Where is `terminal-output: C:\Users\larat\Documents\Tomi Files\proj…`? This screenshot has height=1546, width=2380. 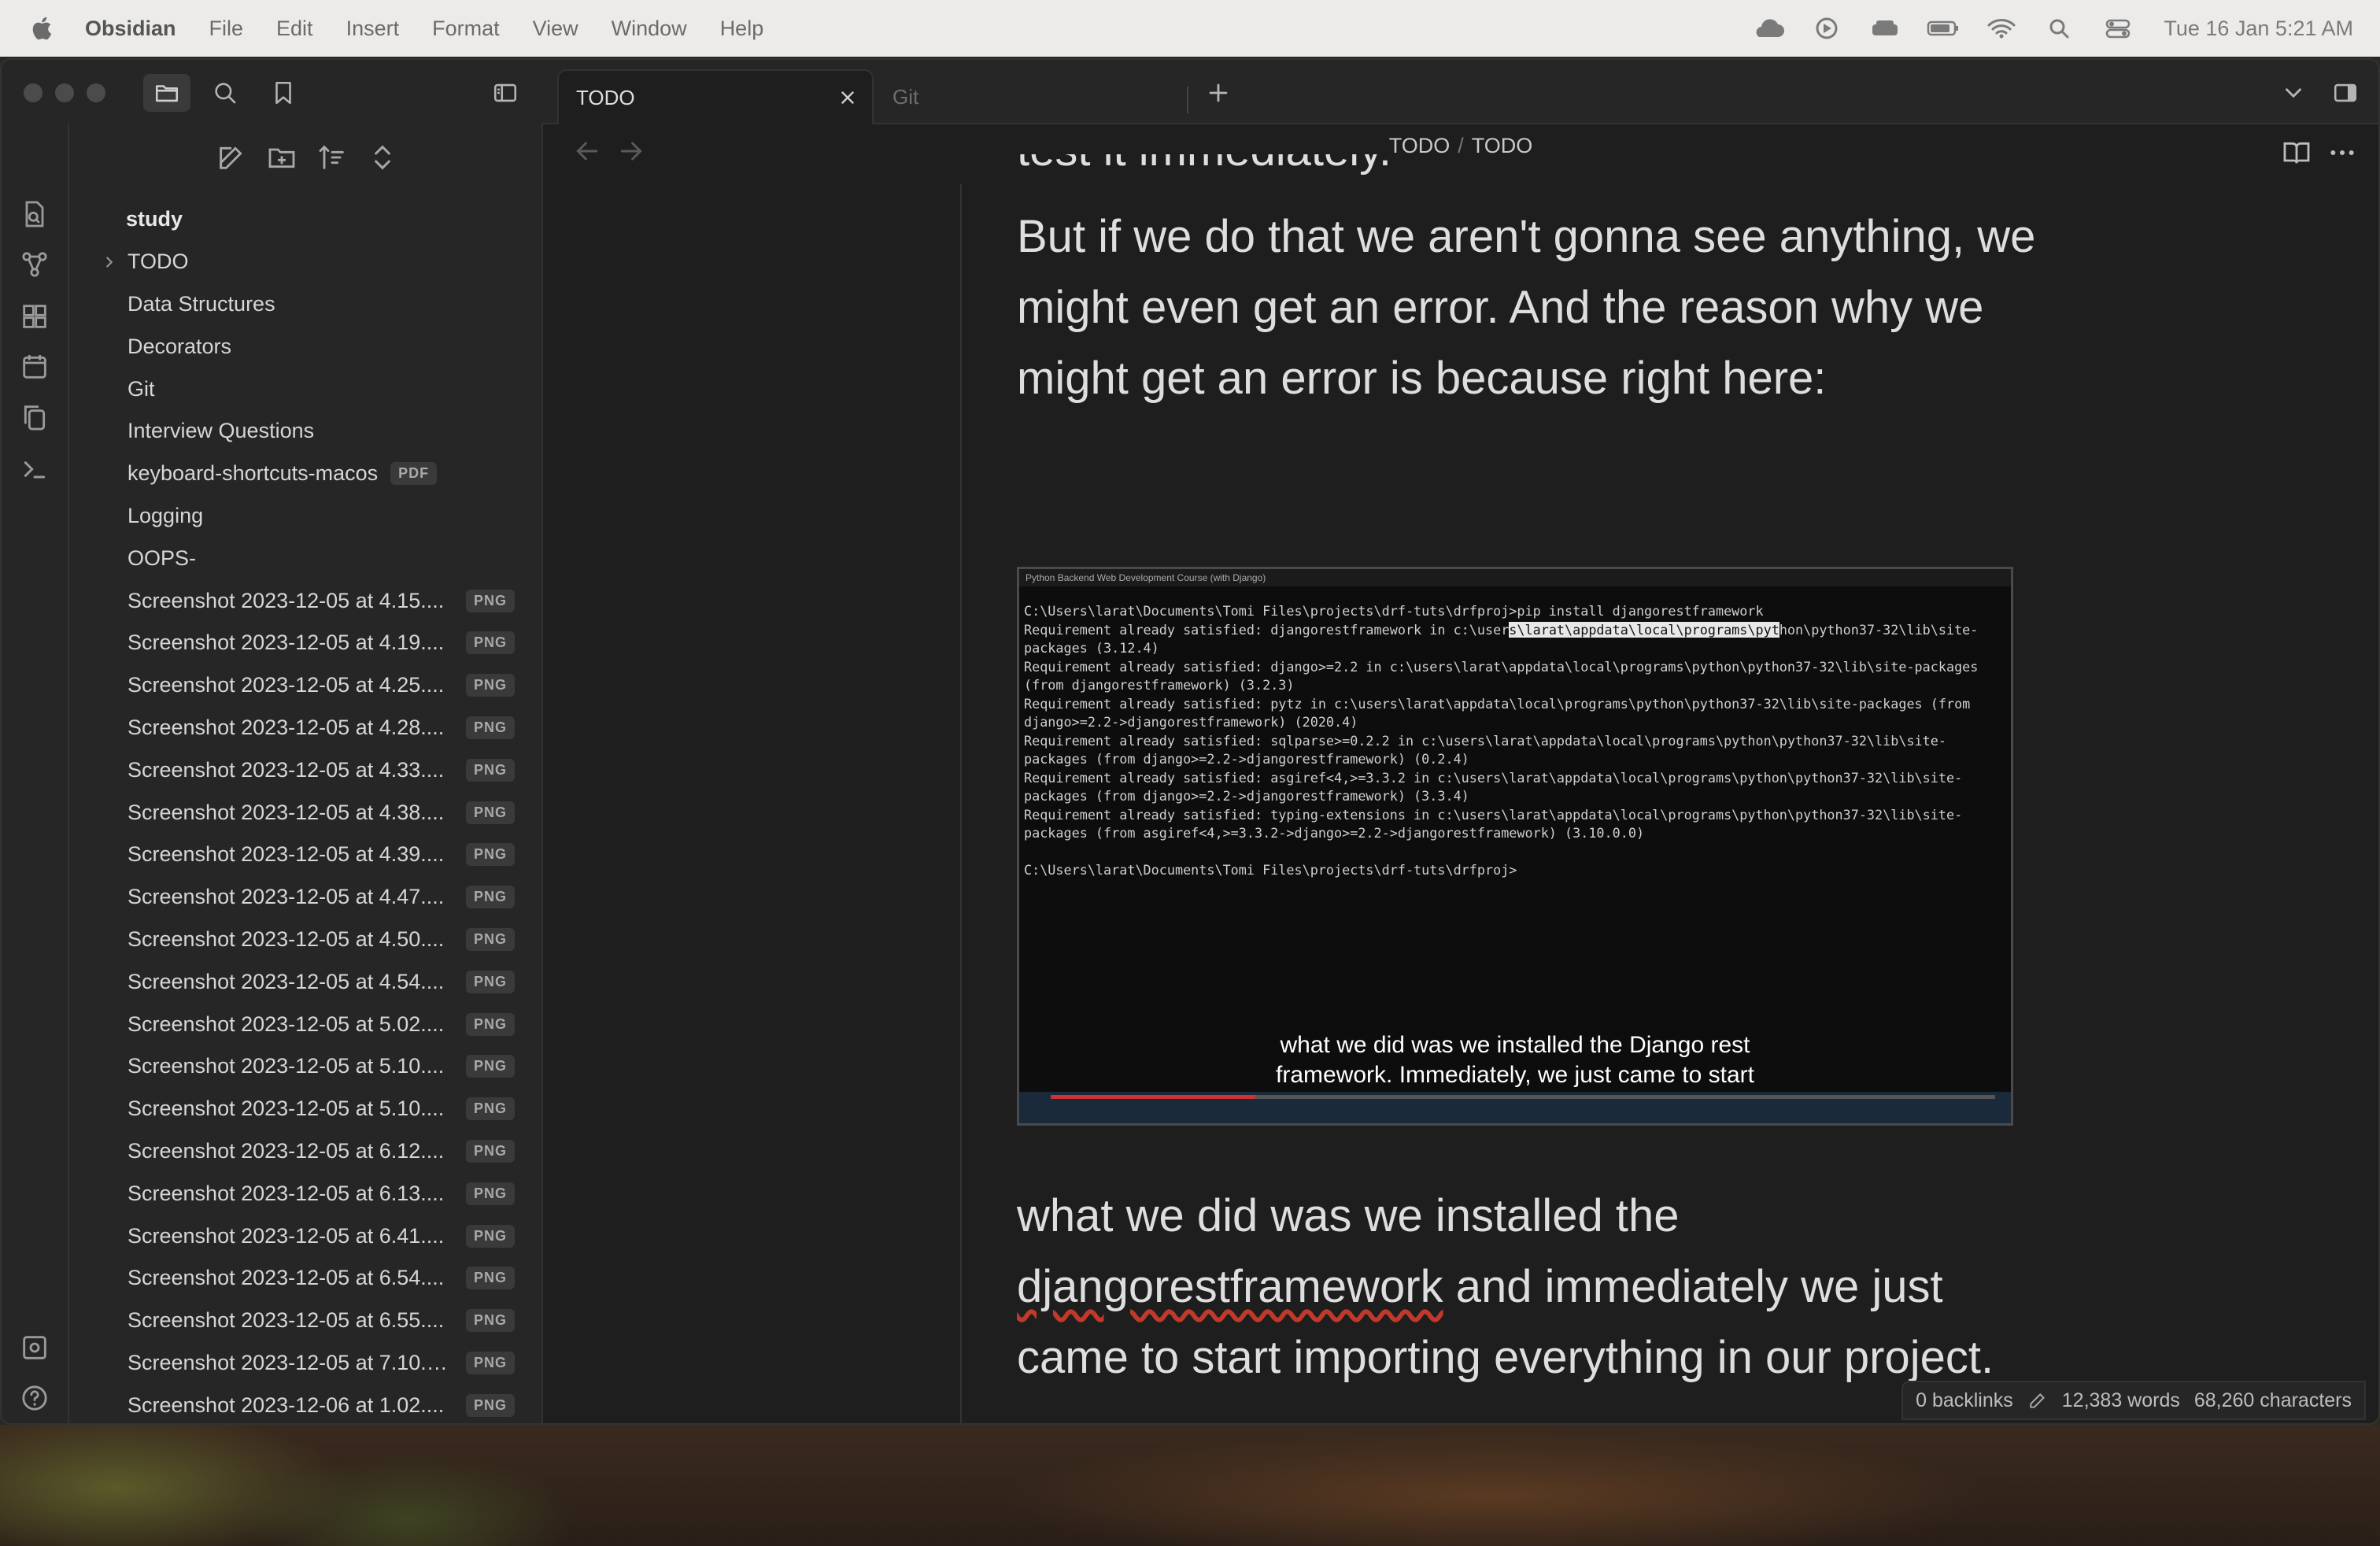
terminal-output: C:\Users\larat\Documents\Tomi Files\proj… is located at coordinates (1501, 740).